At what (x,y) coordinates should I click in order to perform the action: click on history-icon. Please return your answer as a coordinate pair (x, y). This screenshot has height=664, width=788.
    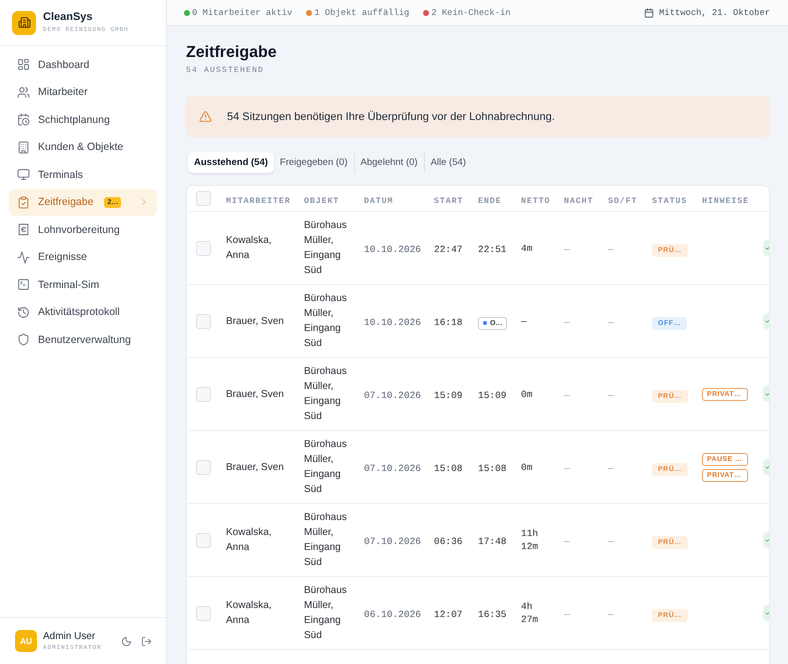
    Looking at the image, I should click on (23, 312).